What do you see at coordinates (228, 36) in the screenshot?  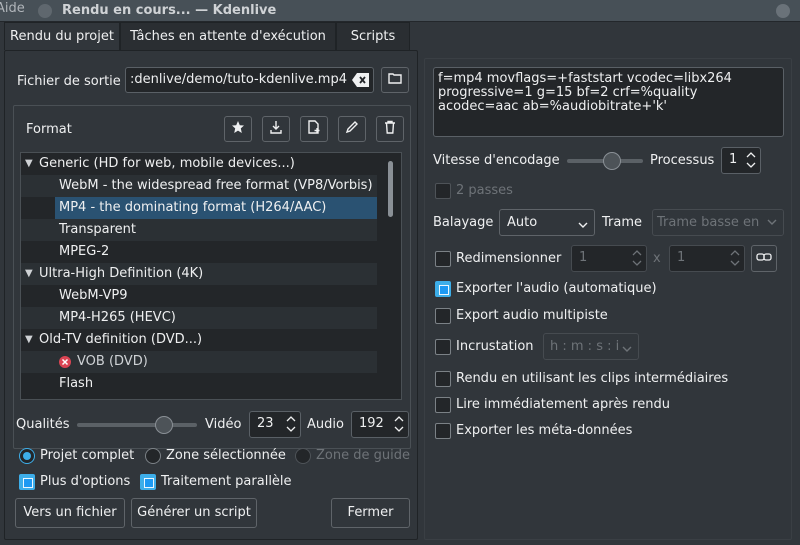 I see `tab-pending-jobs: Tâches en attente d'exécution` at bounding box center [228, 36].